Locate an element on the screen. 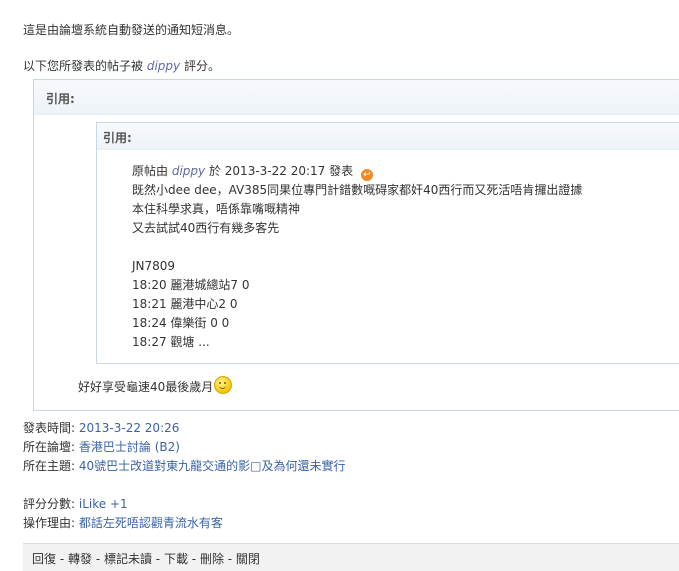  mark-unread-link: 標記未讀 is located at coordinates (128, 559).